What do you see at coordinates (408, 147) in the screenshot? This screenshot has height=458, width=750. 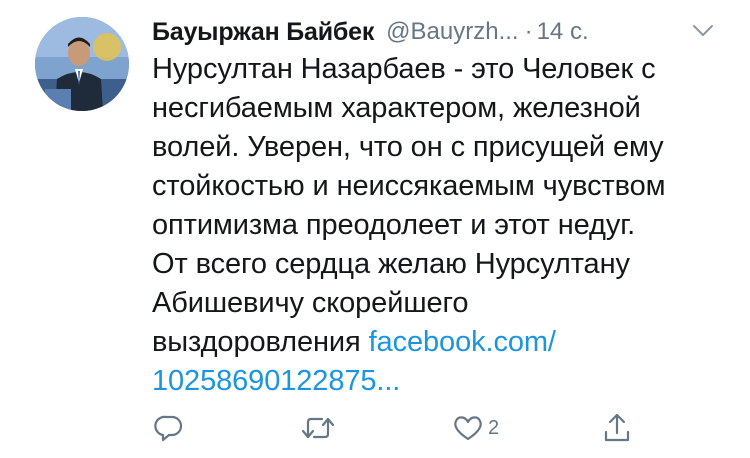 I see `tweet-text-line: волей. Уверен, что он с присущей ему` at bounding box center [408, 147].